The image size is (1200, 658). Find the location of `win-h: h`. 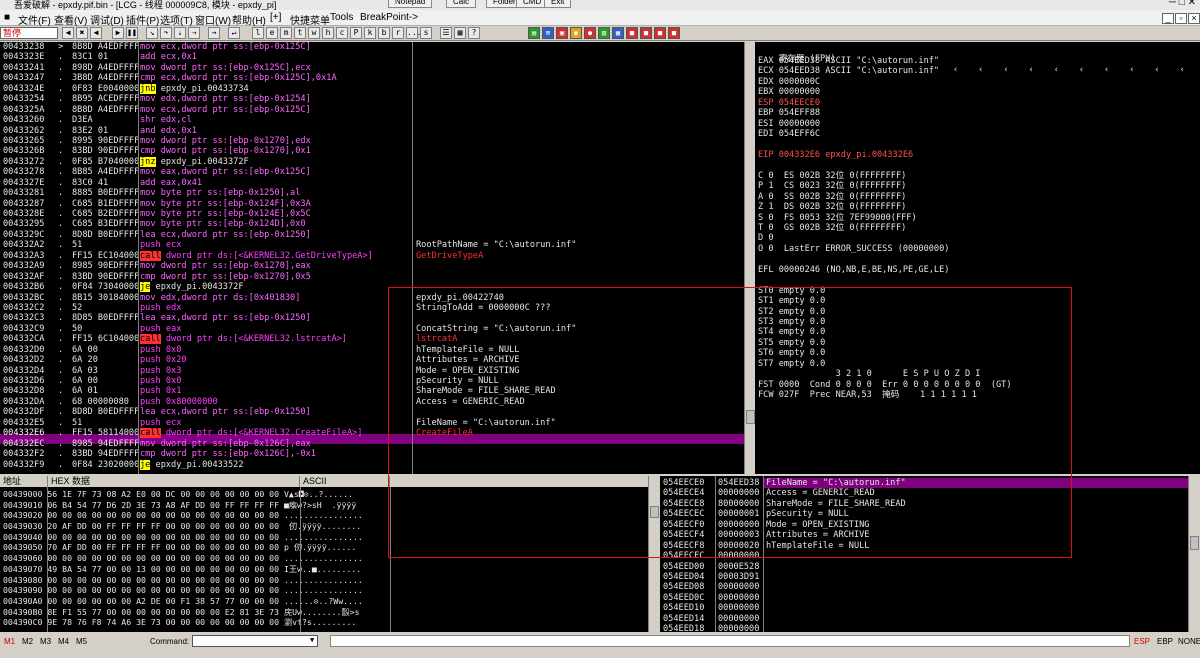

win-h: h is located at coordinates (328, 33).